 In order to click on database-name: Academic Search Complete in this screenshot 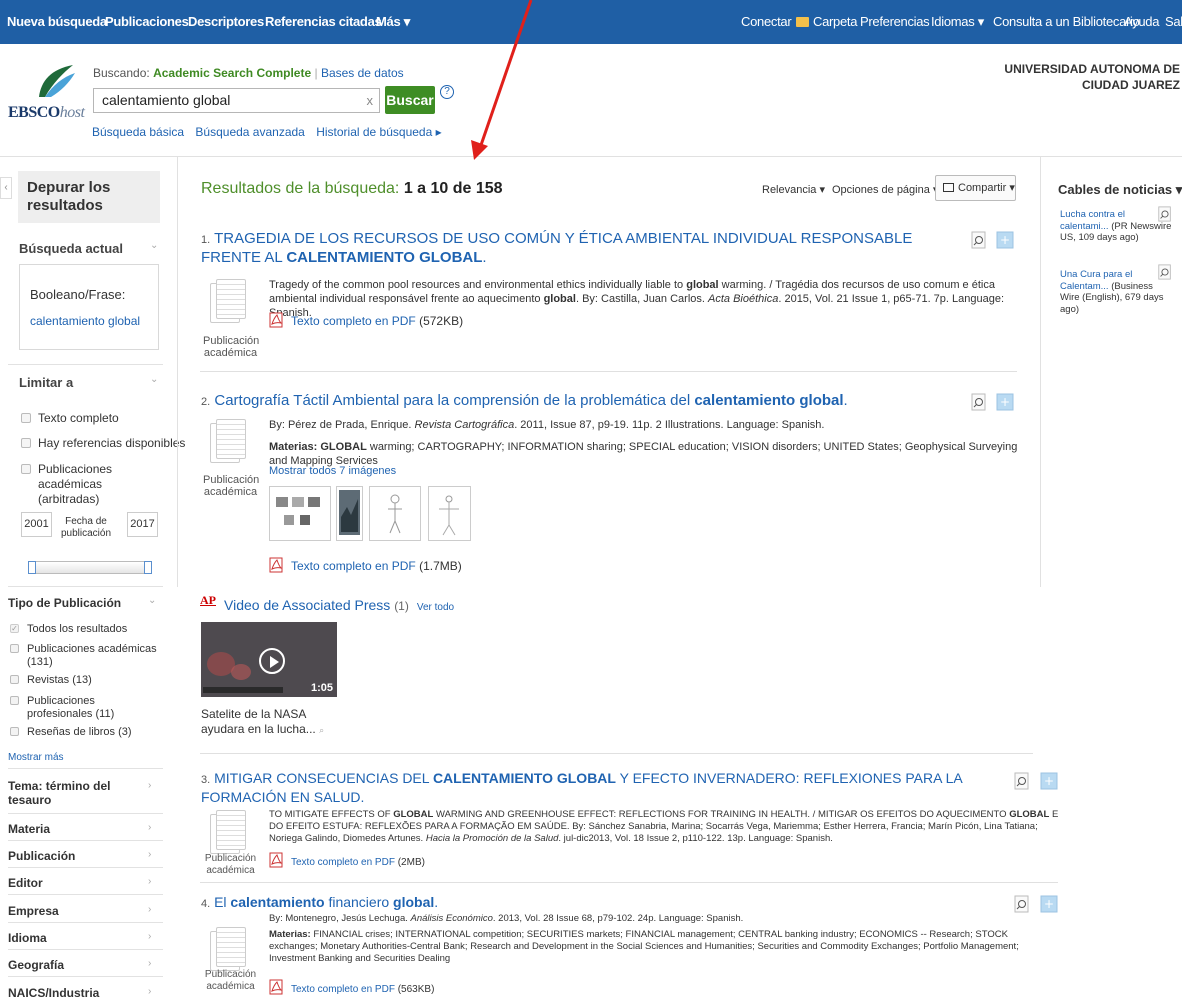, I will do `click(232, 73)`.